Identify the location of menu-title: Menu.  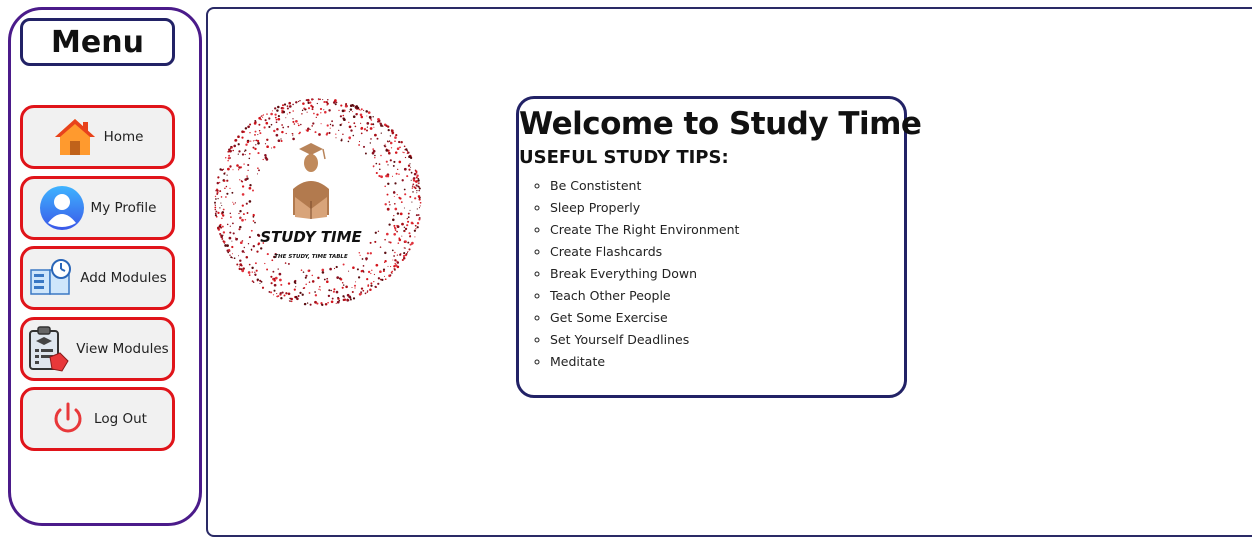
(97, 42).